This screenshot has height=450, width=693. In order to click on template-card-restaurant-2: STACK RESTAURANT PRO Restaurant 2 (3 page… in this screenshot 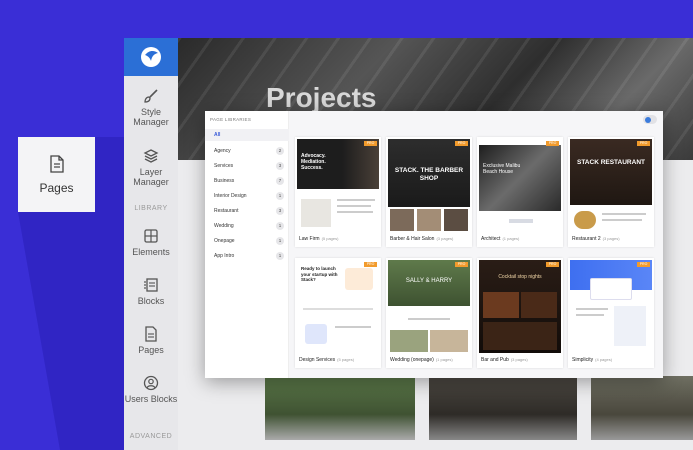, I will do `click(611, 192)`.